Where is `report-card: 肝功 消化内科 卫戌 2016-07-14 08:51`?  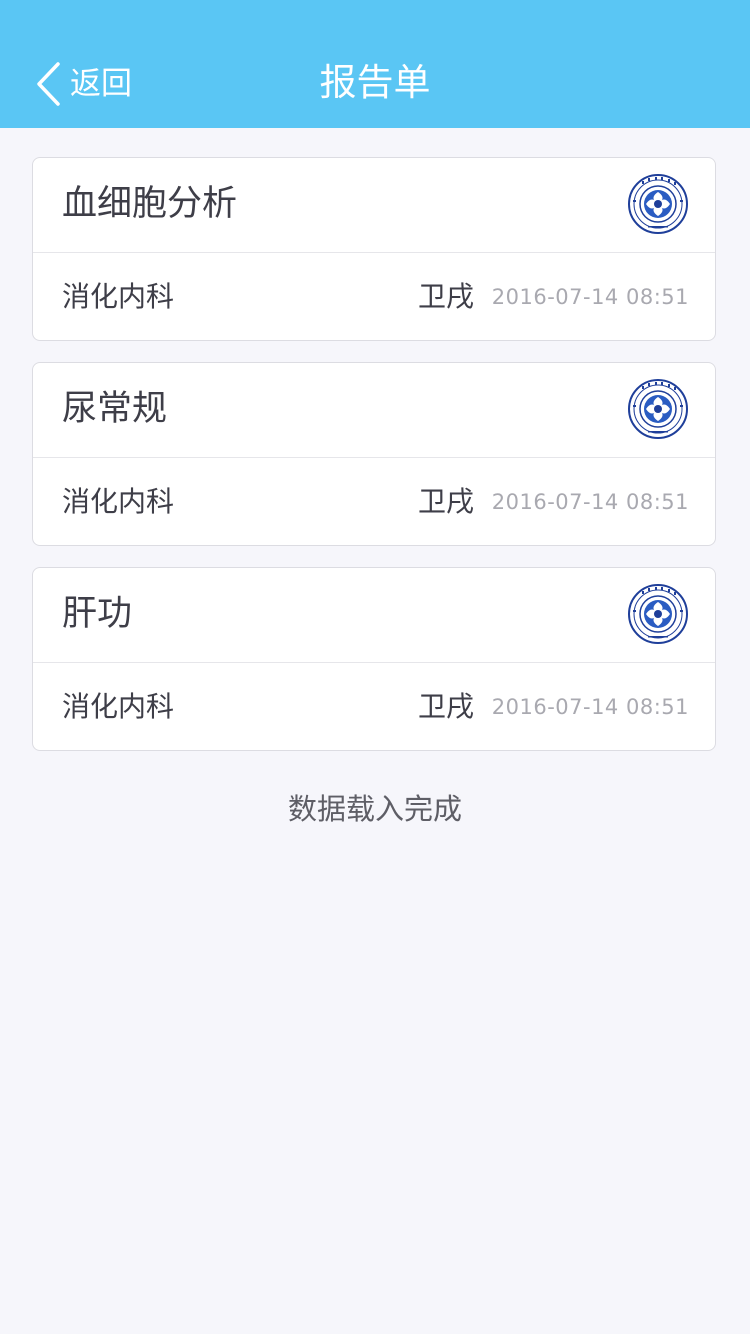
report-card: 肝功 消化内科 卫戌 2016-07-14 08:51 is located at coordinates (374, 659).